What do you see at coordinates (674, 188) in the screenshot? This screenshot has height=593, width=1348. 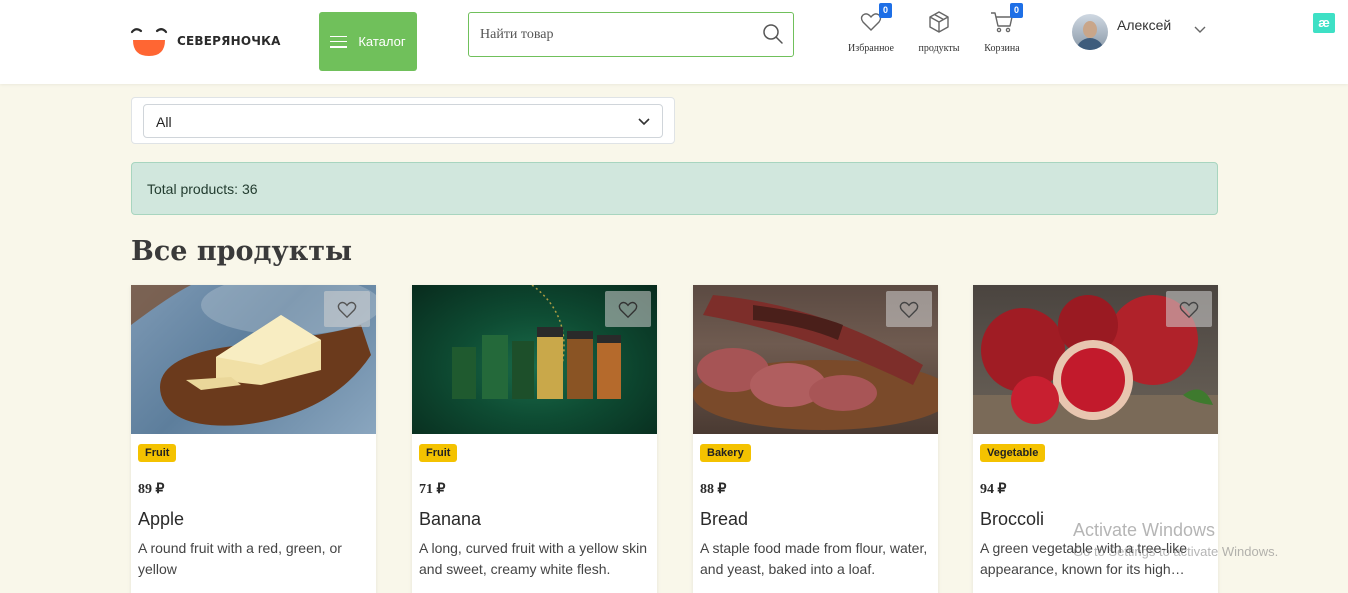 I see `total-products-alert: Total products: 36` at bounding box center [674, 188].